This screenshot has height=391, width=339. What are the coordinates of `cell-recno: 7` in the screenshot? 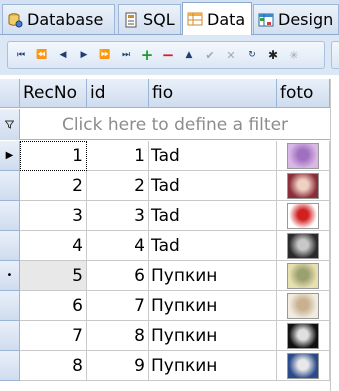 It's located at (53, 336).